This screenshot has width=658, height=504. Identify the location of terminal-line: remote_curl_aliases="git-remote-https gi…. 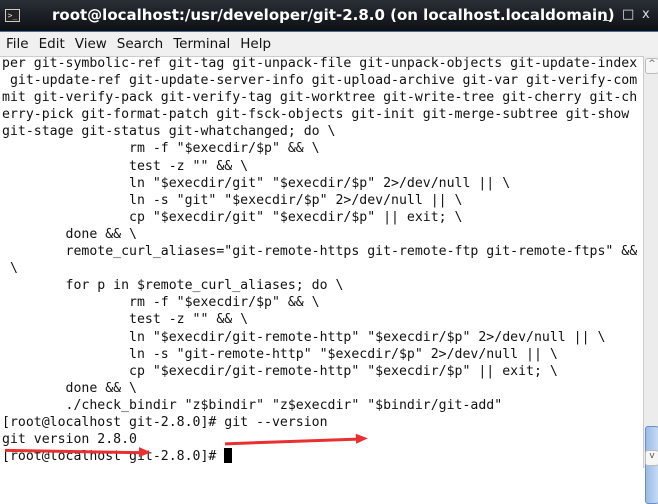
(320, 252).